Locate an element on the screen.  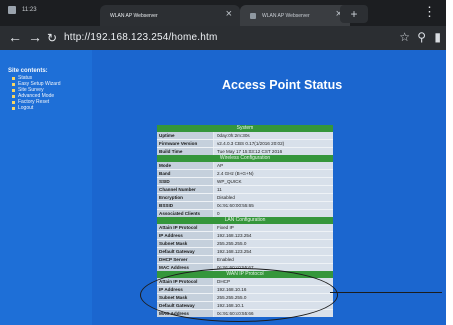
row-key: Attain IP Protocol is located at coordinates (185, 227).